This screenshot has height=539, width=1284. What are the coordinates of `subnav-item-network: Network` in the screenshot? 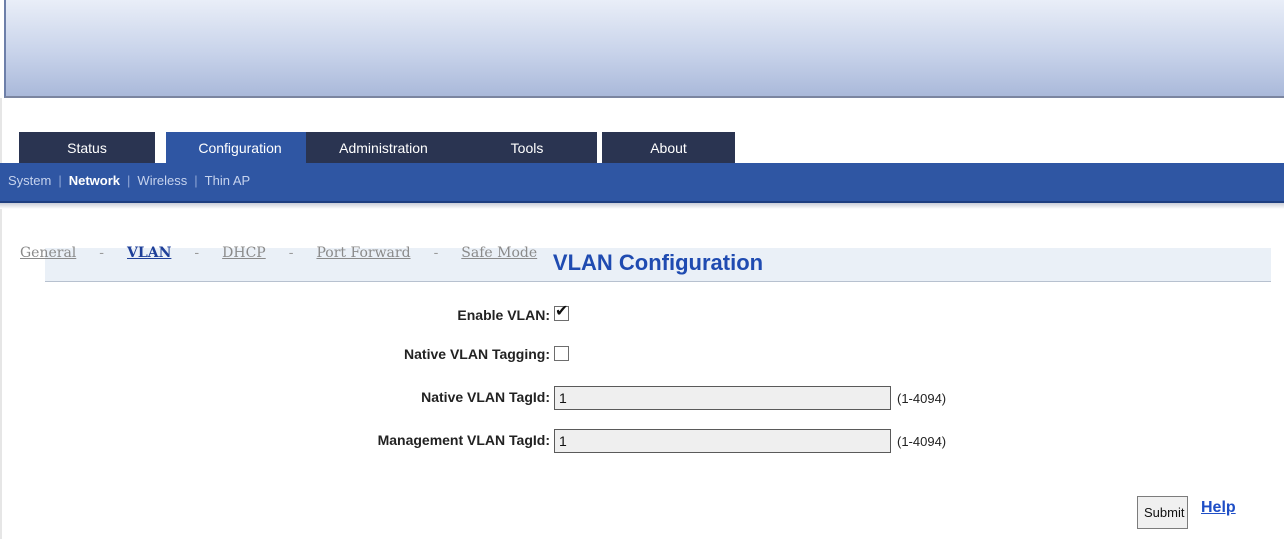 It's located at (94, 180).